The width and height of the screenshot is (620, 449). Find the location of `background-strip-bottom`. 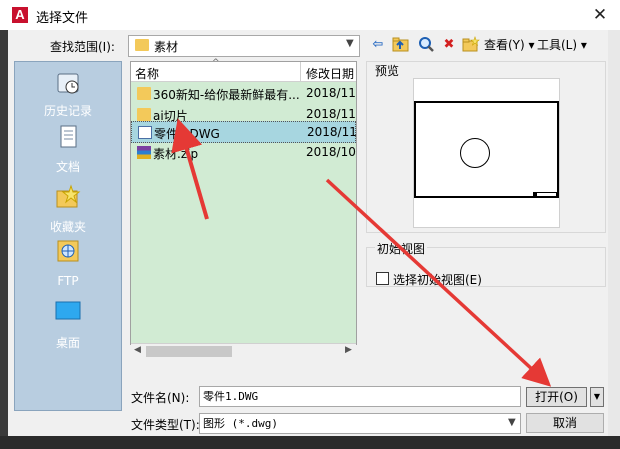

background-strip-bottom is located at coordinates (310, 442).